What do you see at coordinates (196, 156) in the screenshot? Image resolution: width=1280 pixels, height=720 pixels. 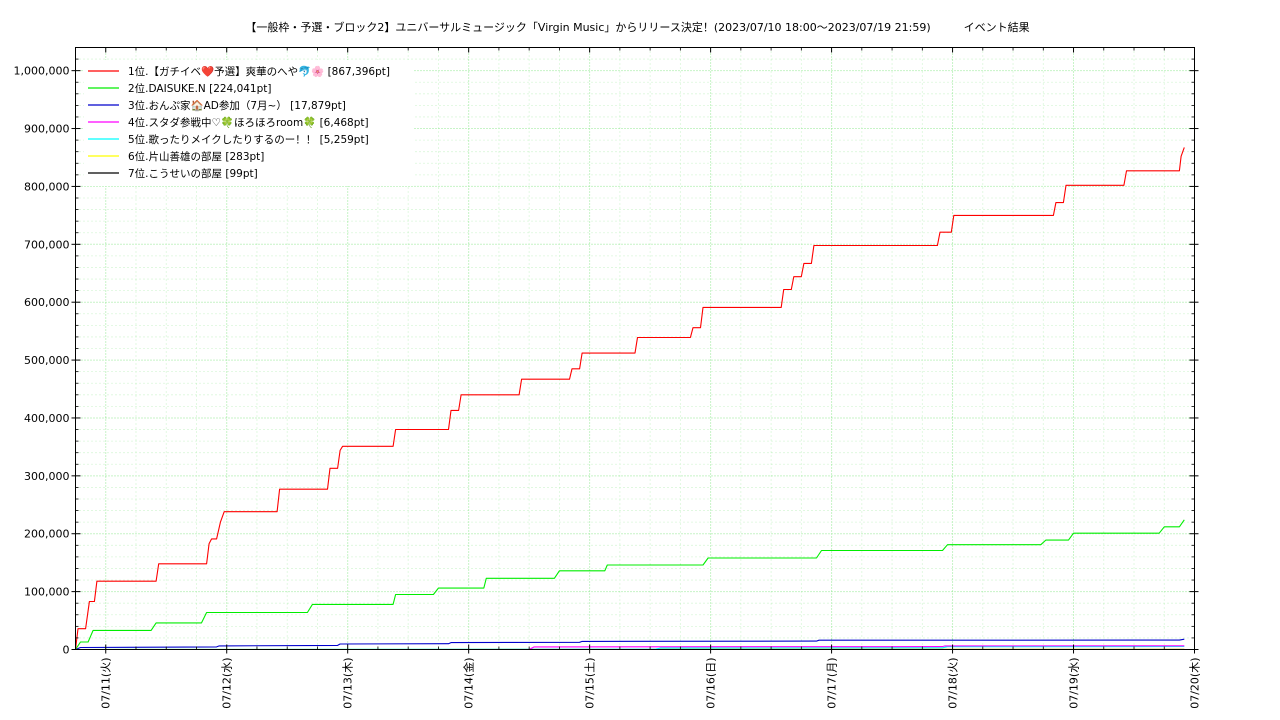 I see `legend-label-6: 6位.片山善雄の部屋 [283pt]` at bounding box center [196, 156].